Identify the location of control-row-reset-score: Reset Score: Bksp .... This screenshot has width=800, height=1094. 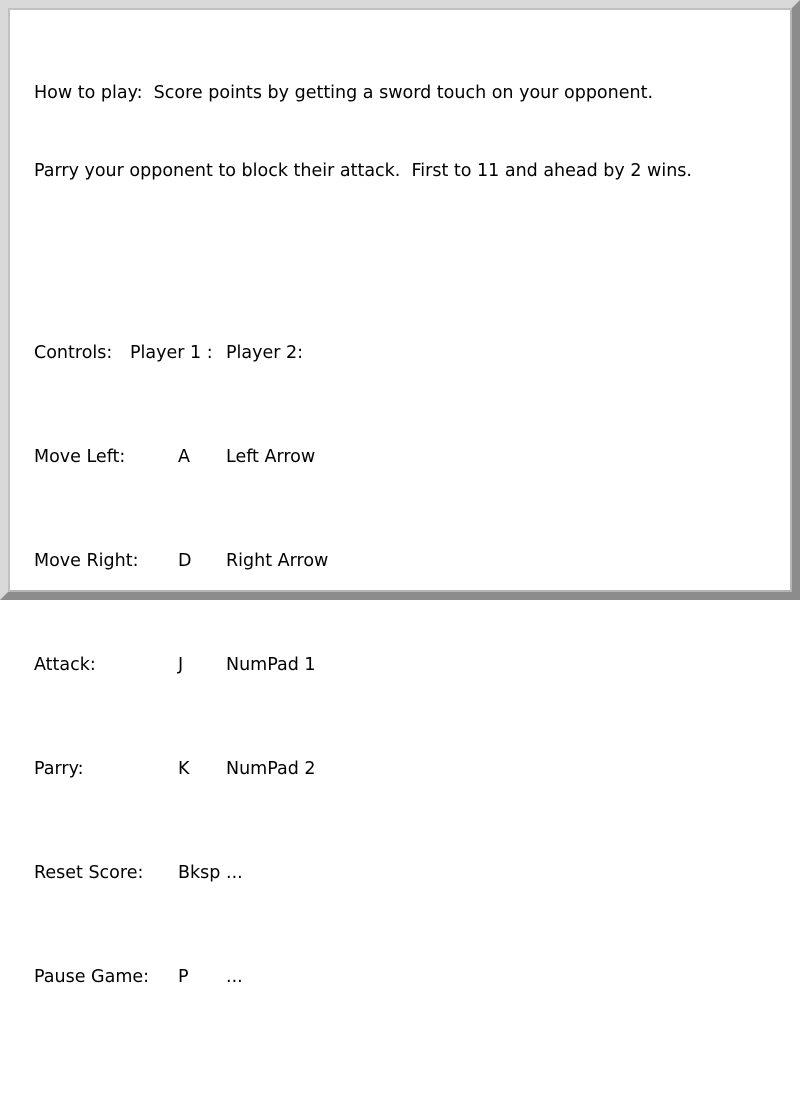
(363, 873).